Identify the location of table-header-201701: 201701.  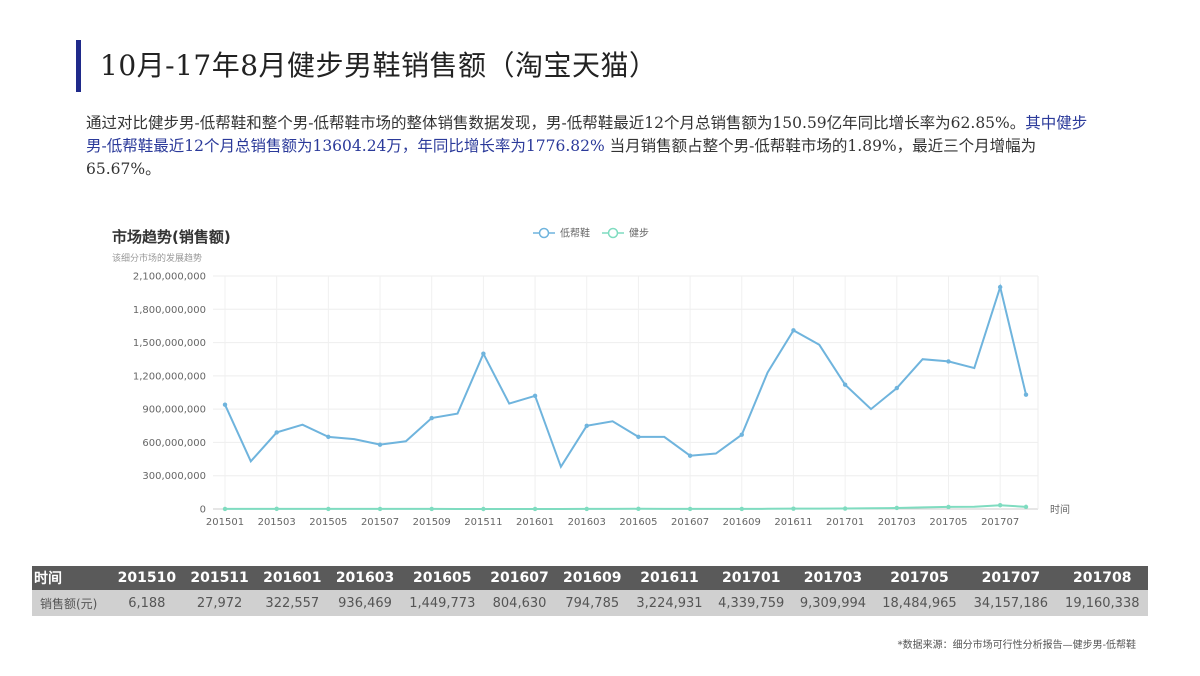
(751, 578).